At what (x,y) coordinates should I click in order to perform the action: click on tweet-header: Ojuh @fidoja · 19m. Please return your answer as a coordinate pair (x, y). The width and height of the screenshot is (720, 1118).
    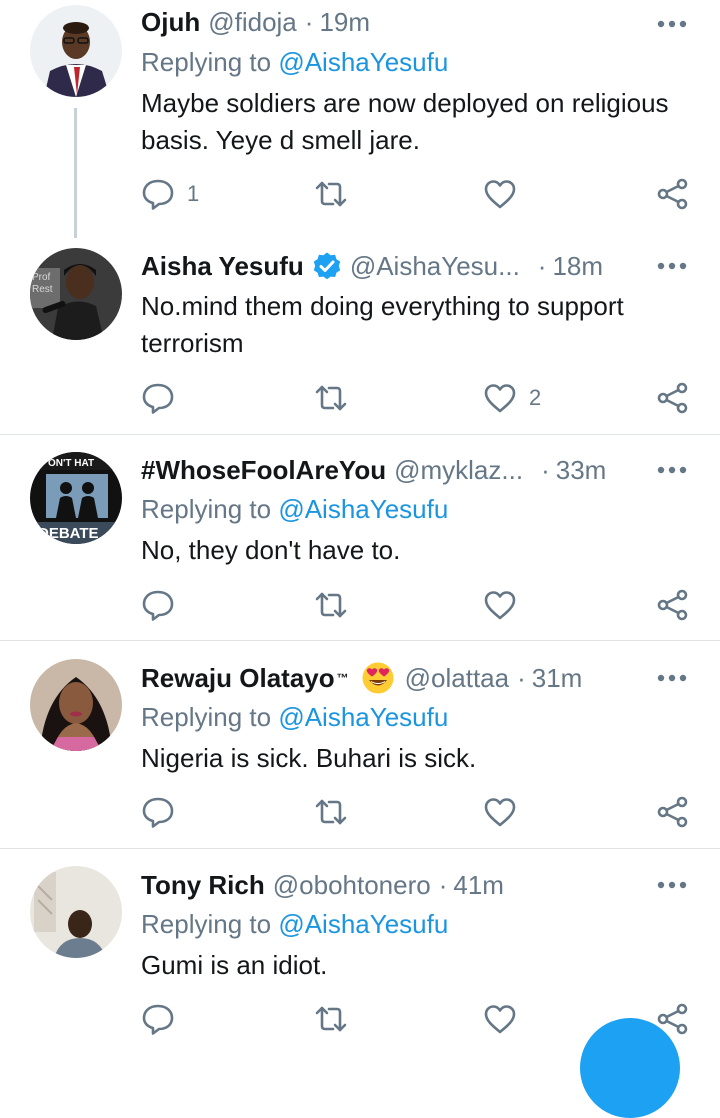
    Looking at the image, I should click on (255, 22).